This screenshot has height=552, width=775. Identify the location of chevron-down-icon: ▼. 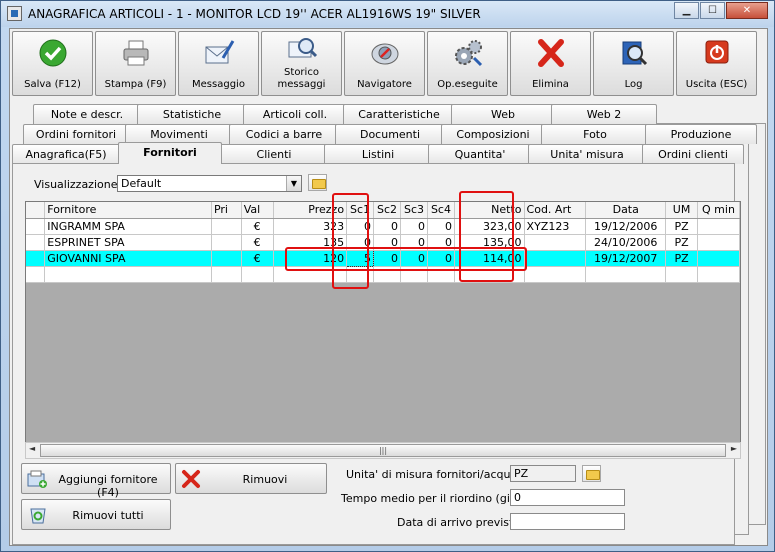
(293, 183).